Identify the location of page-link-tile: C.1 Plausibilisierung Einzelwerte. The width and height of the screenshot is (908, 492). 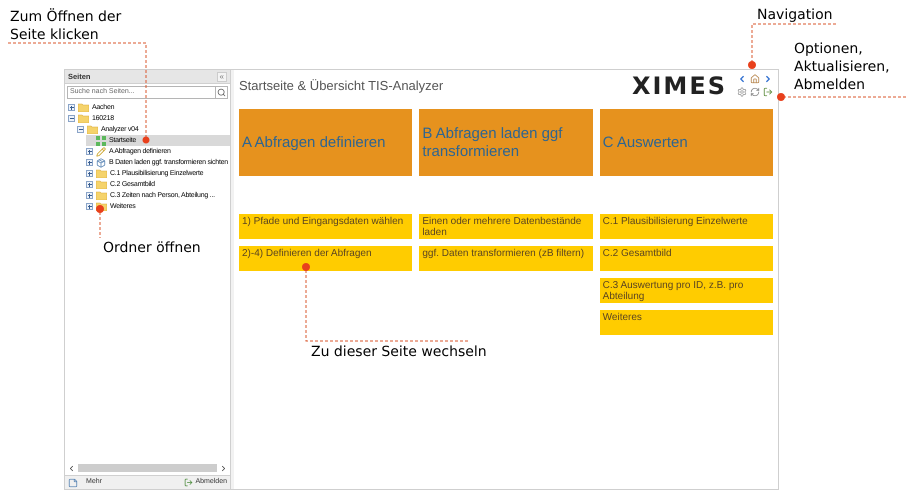
(686, 226).